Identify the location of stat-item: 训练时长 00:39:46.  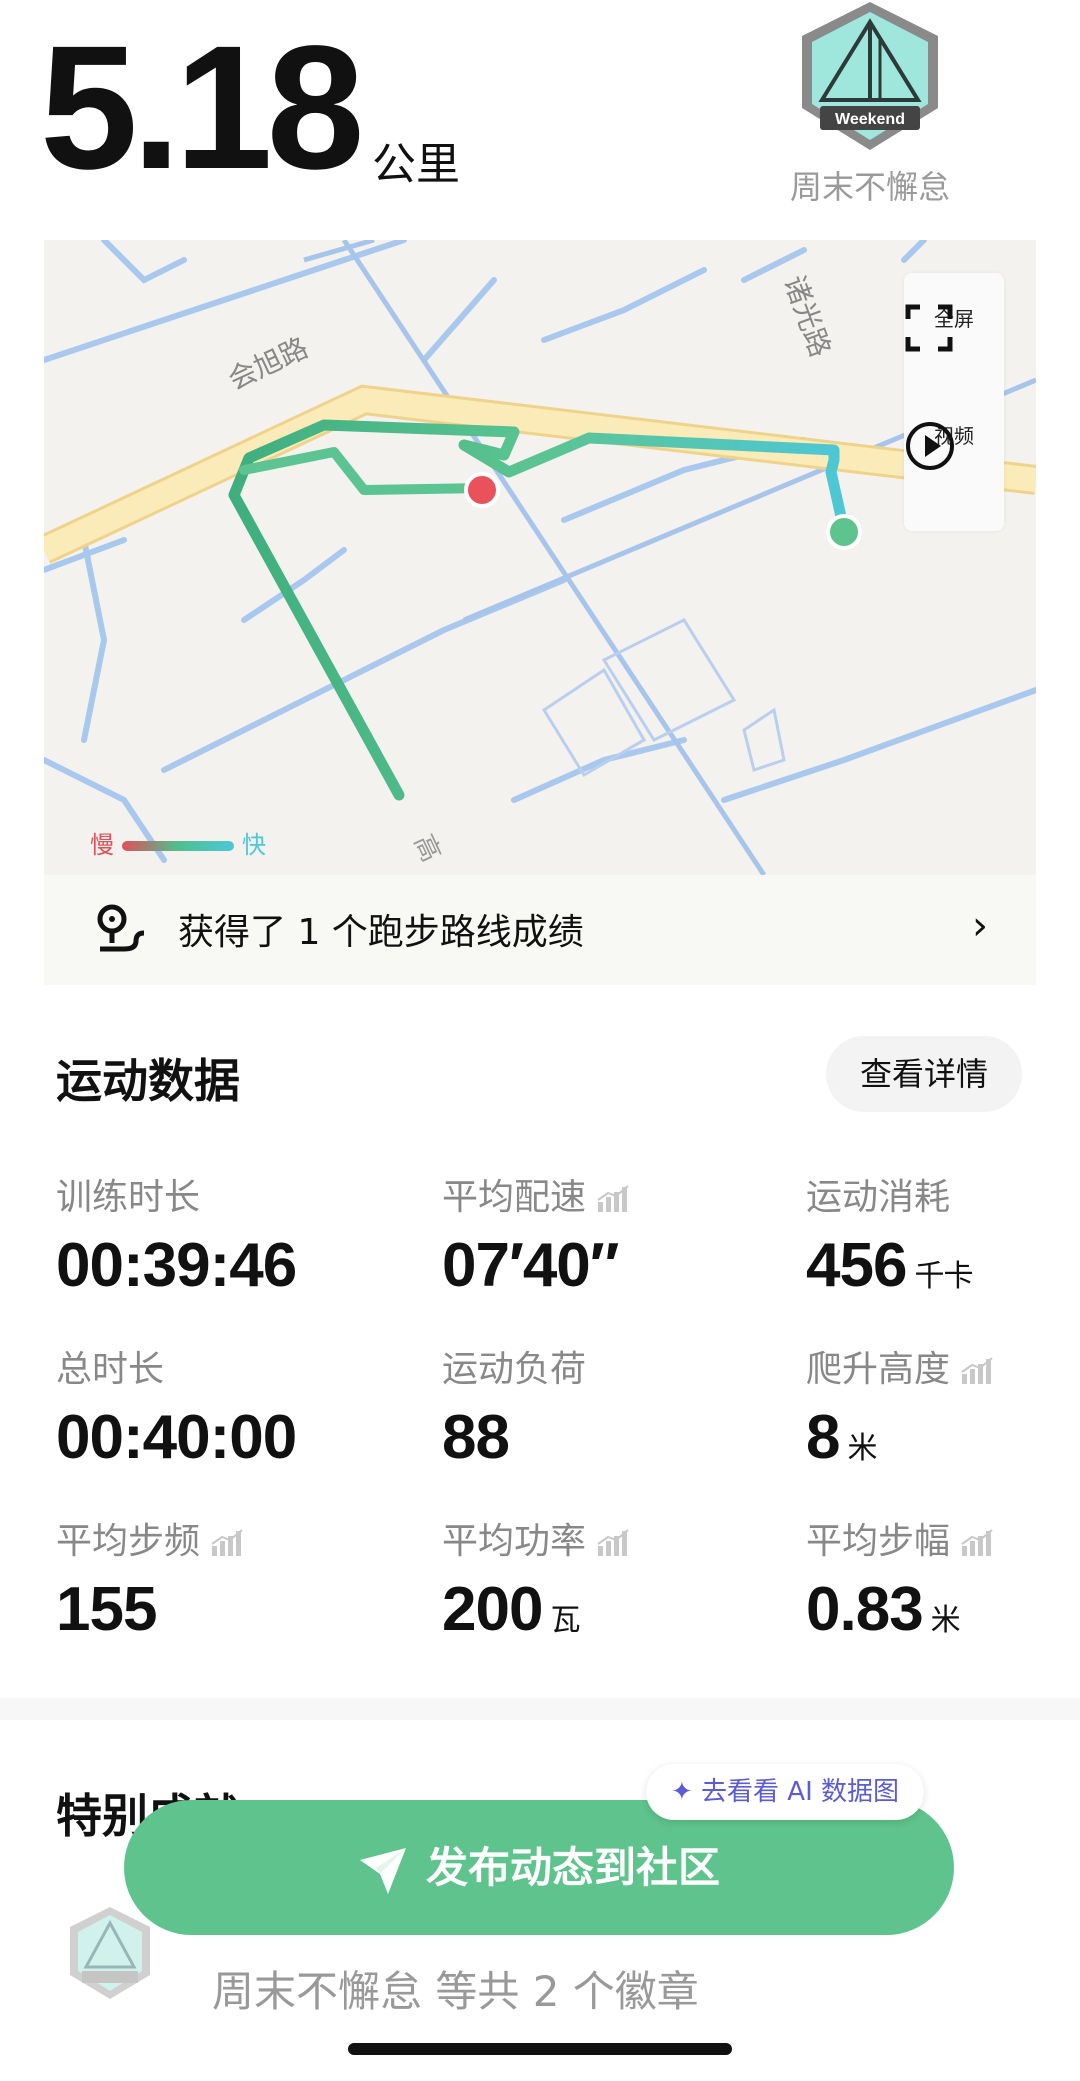
(176, 1234).